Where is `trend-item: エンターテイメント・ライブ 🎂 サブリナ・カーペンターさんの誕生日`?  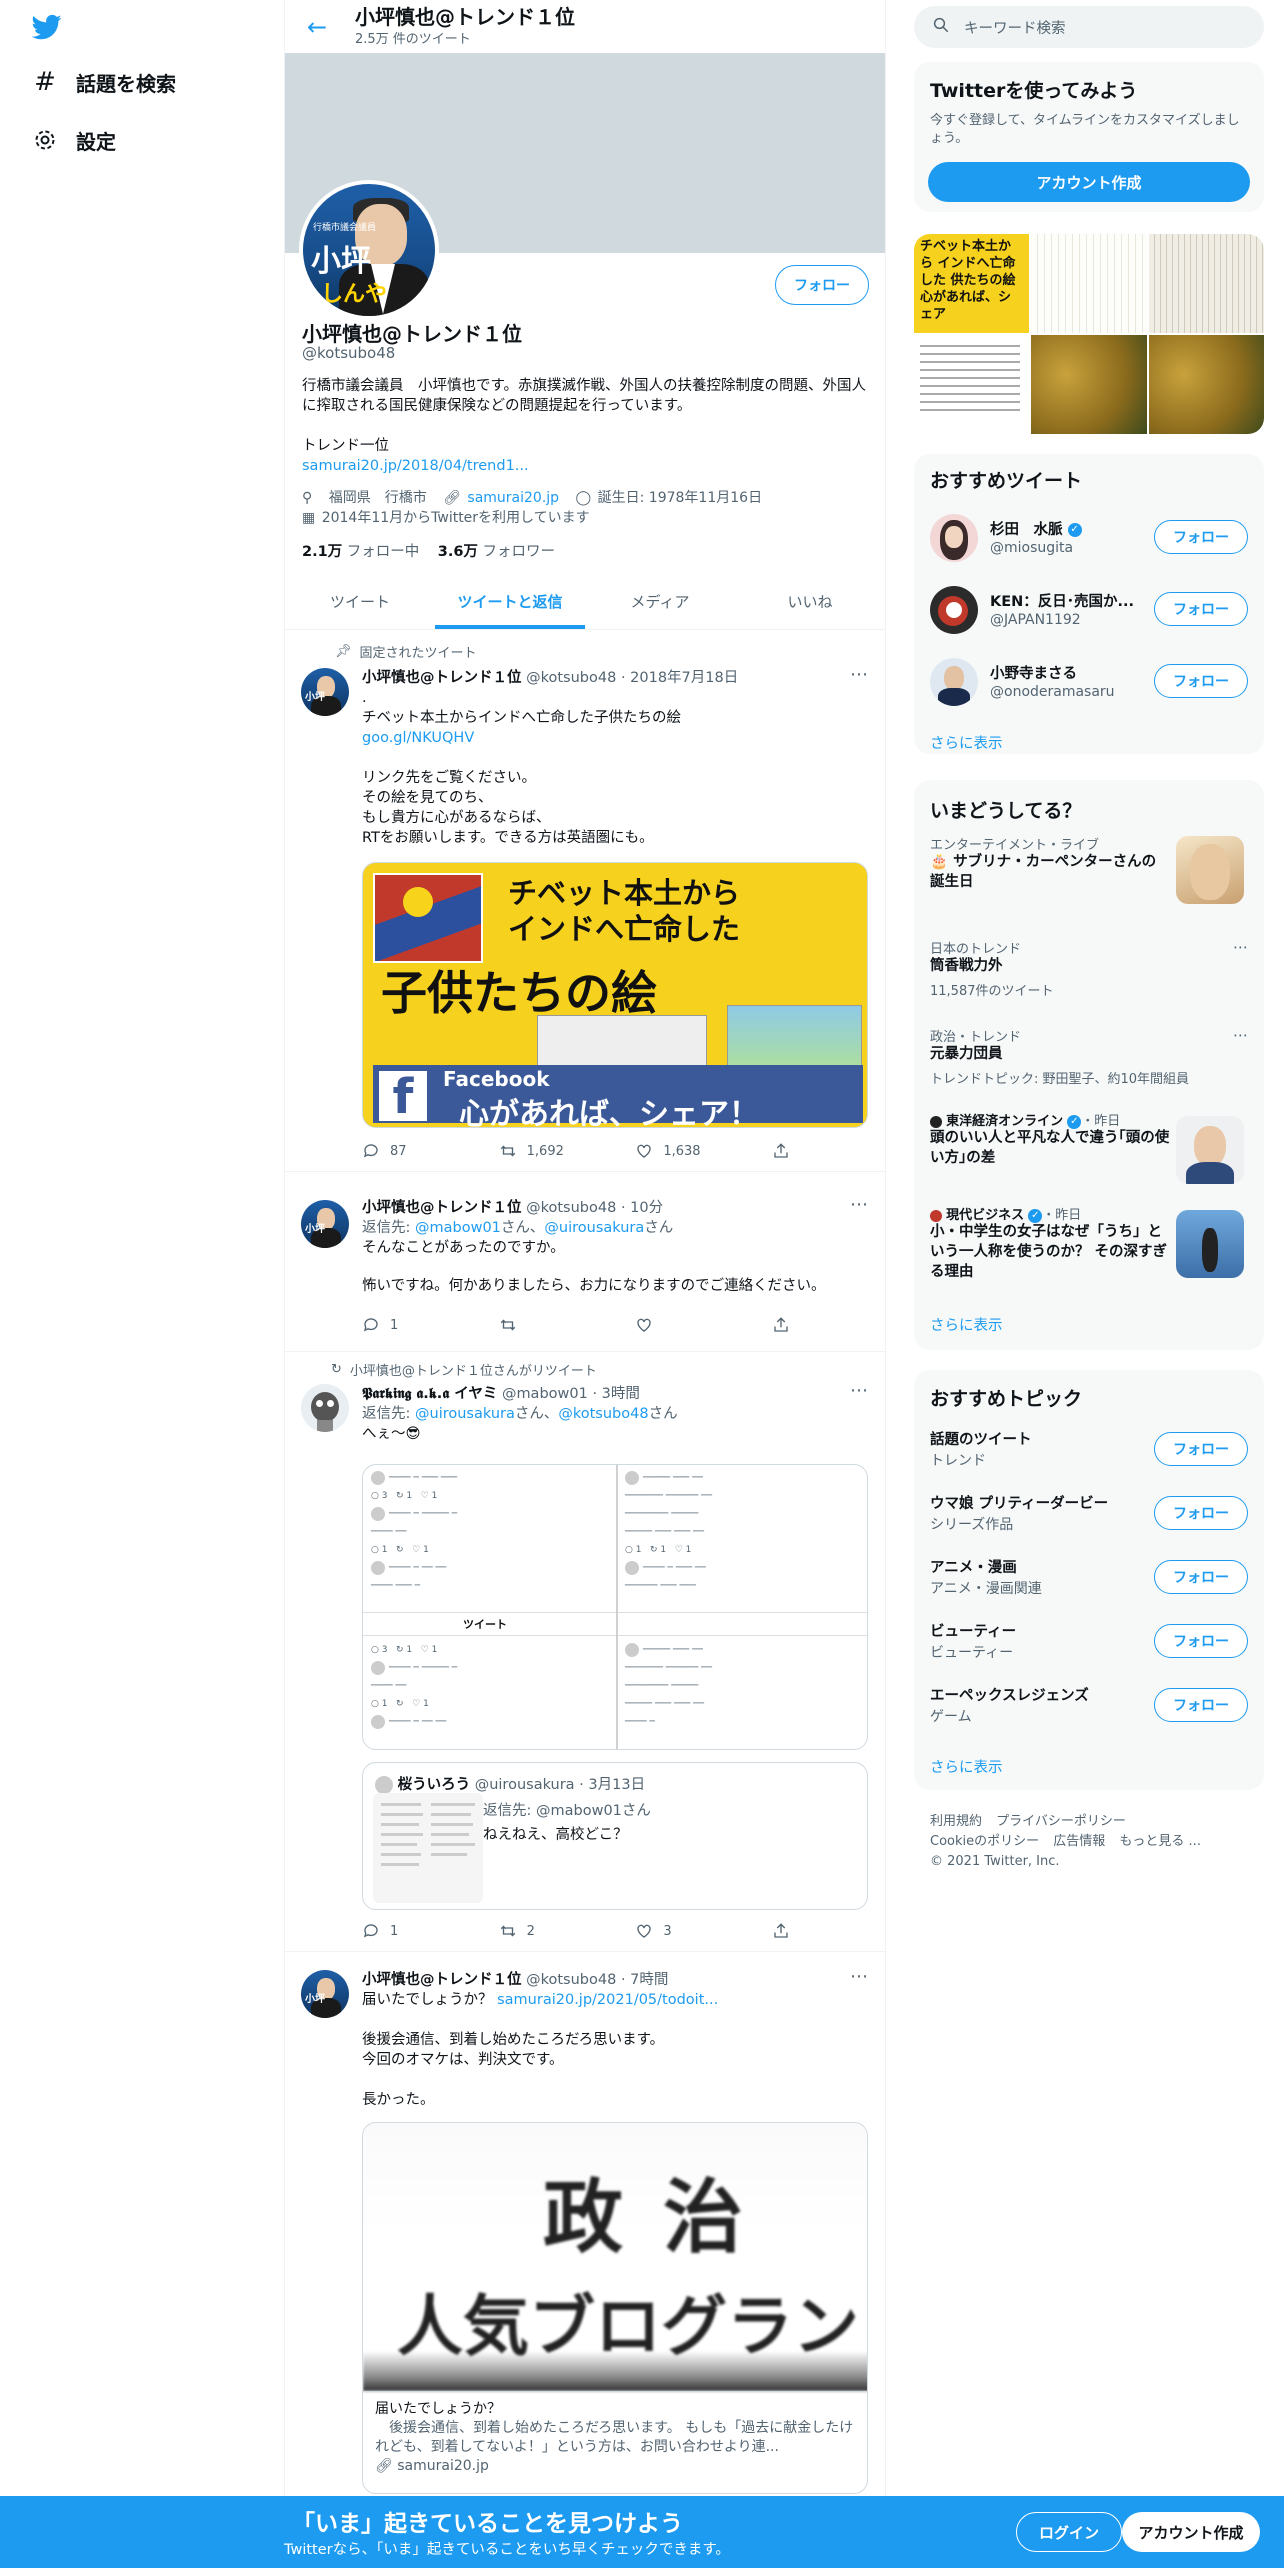
trend-item: エンターテイメント・ライブ 🎂 サブリナ・カーペンターさんの誕生日 is located at coordinates (1089, 877).